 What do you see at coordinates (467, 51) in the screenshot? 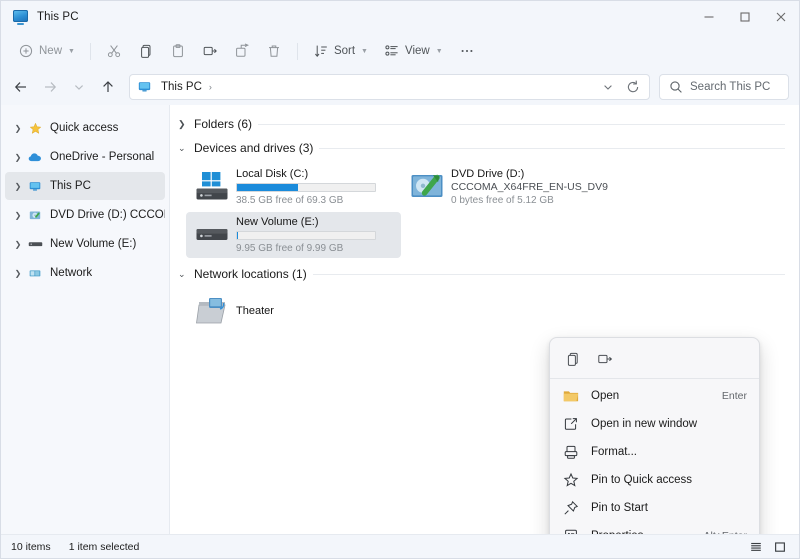
I see `see-more-button` at bounding box center [467, 51].